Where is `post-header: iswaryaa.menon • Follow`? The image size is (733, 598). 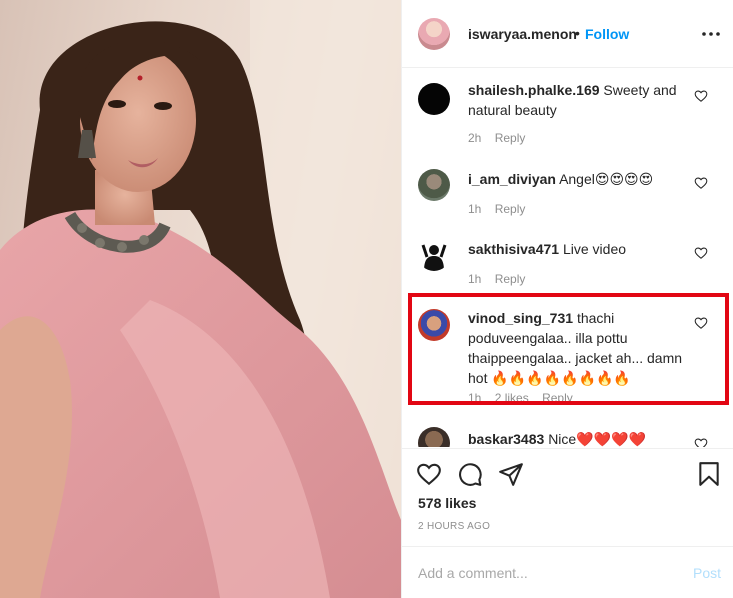
post-header: iswaryaa.menon • Follow is located at coordinates (567, 34).